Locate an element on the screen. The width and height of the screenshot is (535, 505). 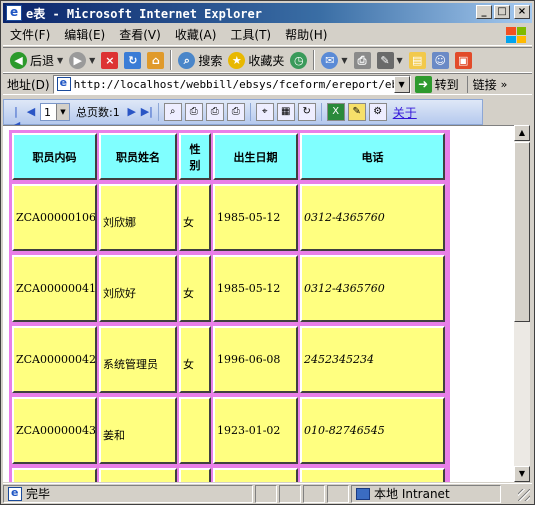
header-gender: 性别 is located at coordinates (195, 156).